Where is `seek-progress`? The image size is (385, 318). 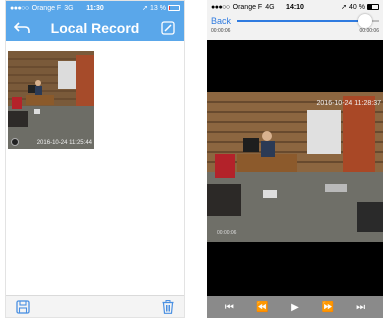 seek-progress is located at coordinates (301, 21).